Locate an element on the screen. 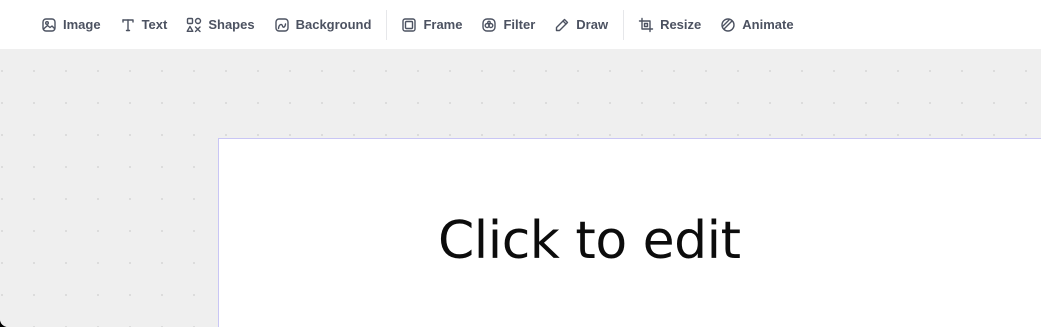 The width and height of the screenshot is (1041, 327). image-tool-button: Image is located at coordinates (71, 25).